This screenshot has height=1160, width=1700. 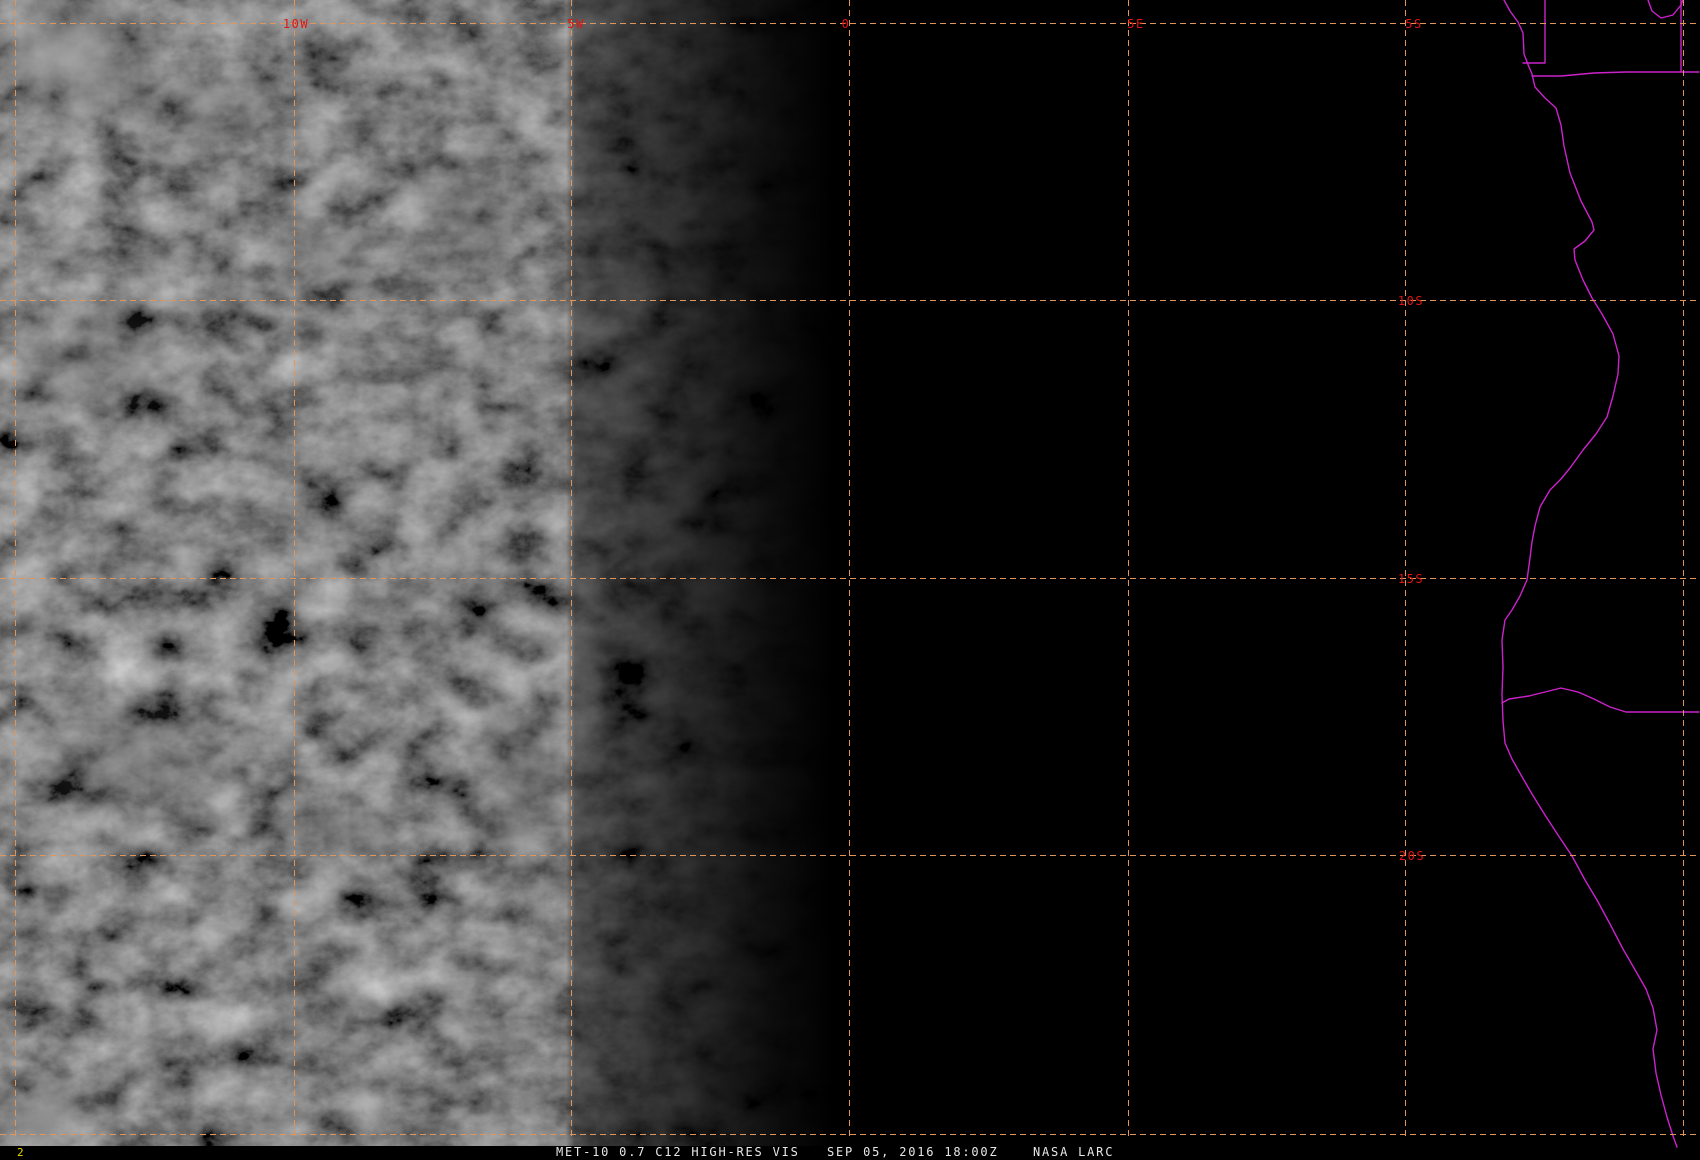 What do you see at coordinates (1073, 1152) in the screenshot?
I see `status-source: NASA LARC` at bounding box center [1073, 1152].